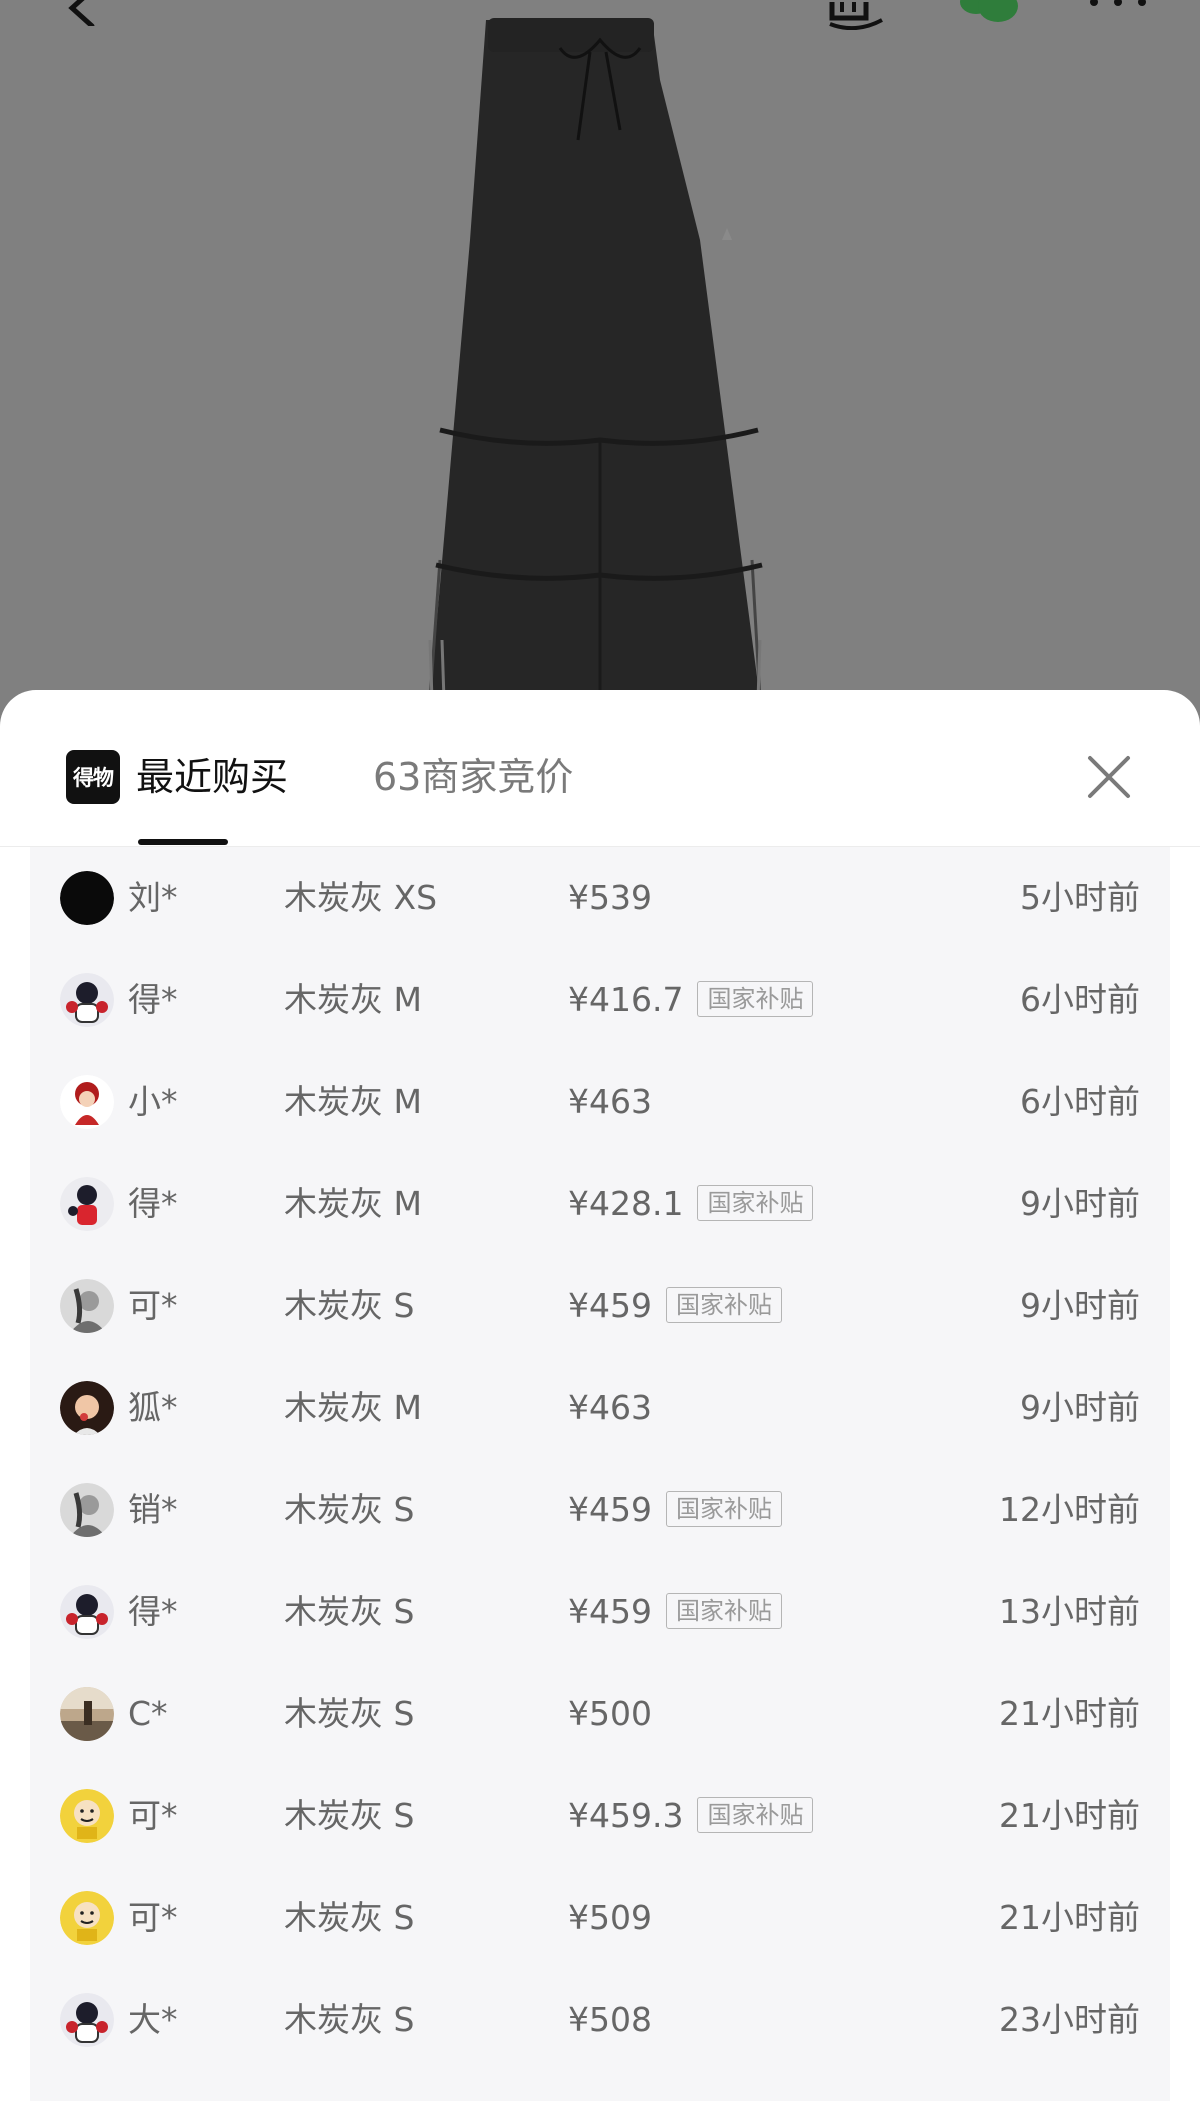 The width and height of the screenshot is (1200, 2101). I want to click on tab-recent-purchases: 最近购买, so click(212, 777).